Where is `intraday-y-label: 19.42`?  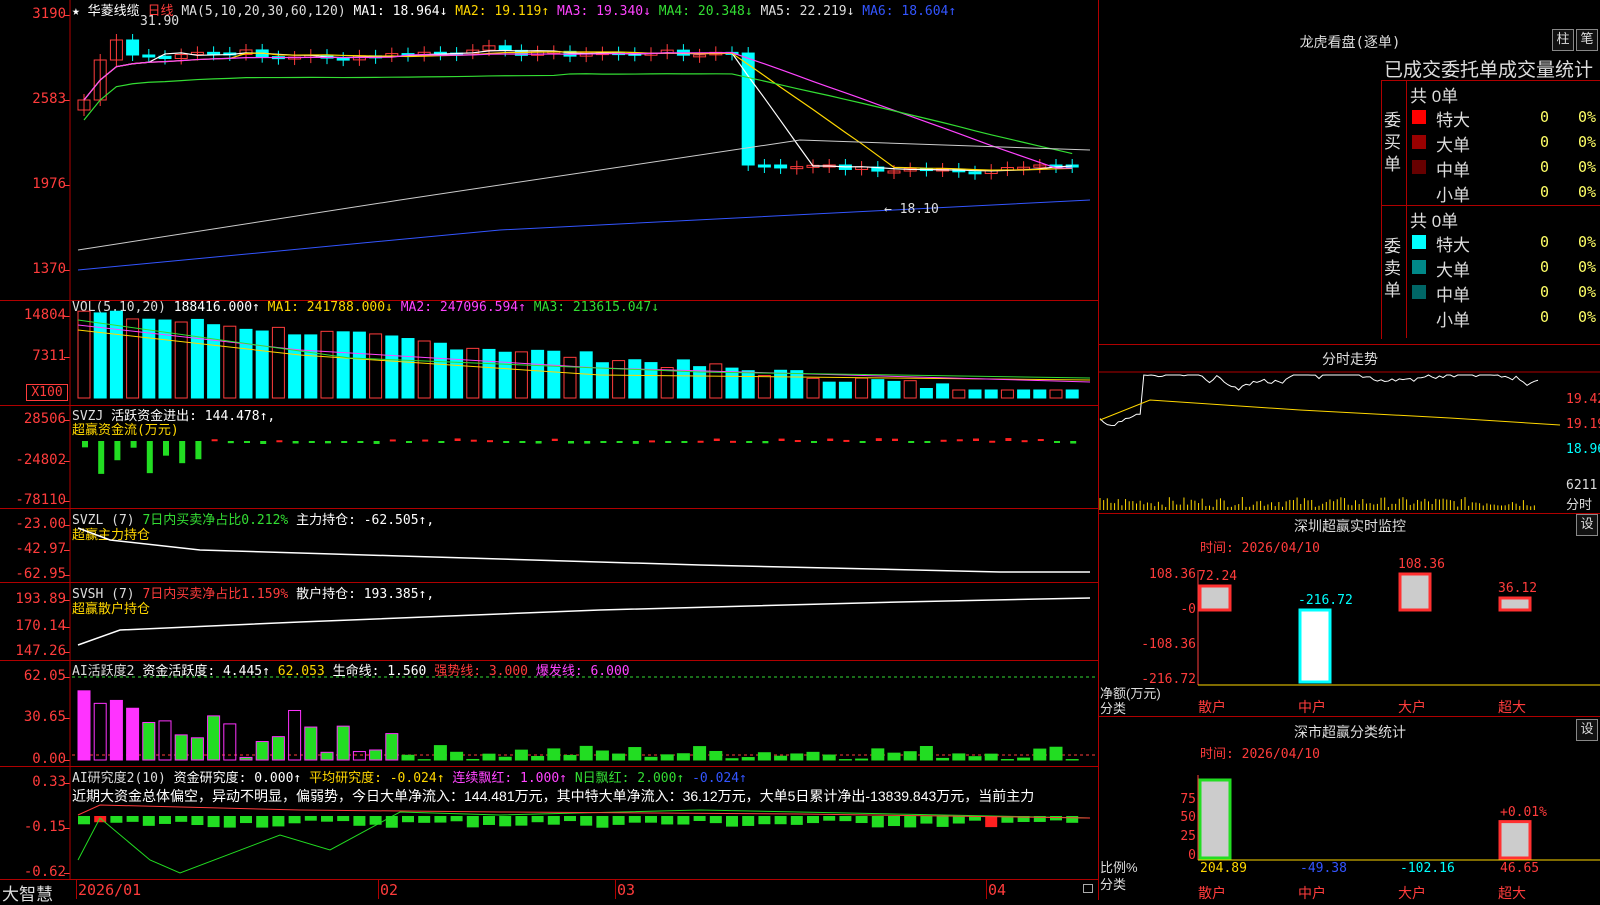
intraday-y-label: 19.42 is located at coordinates (1583, 399).